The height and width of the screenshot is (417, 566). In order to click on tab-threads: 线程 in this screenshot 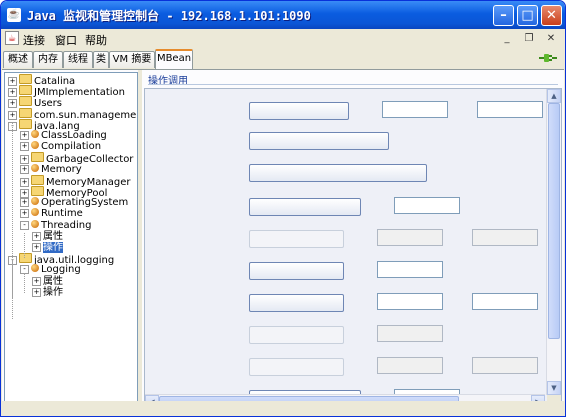, I will do `click(78, 59)`.